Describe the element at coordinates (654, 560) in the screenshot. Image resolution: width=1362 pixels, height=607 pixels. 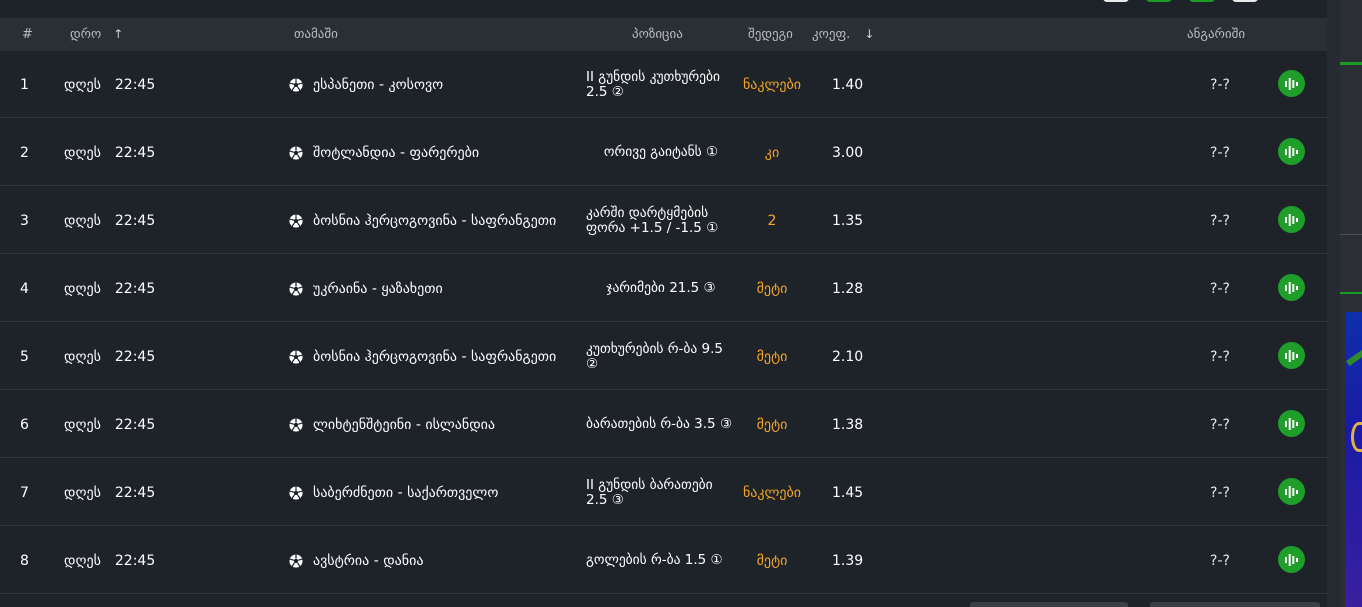
I see `row-position: გოლების რ-ბა 1.5 ①` at that location.